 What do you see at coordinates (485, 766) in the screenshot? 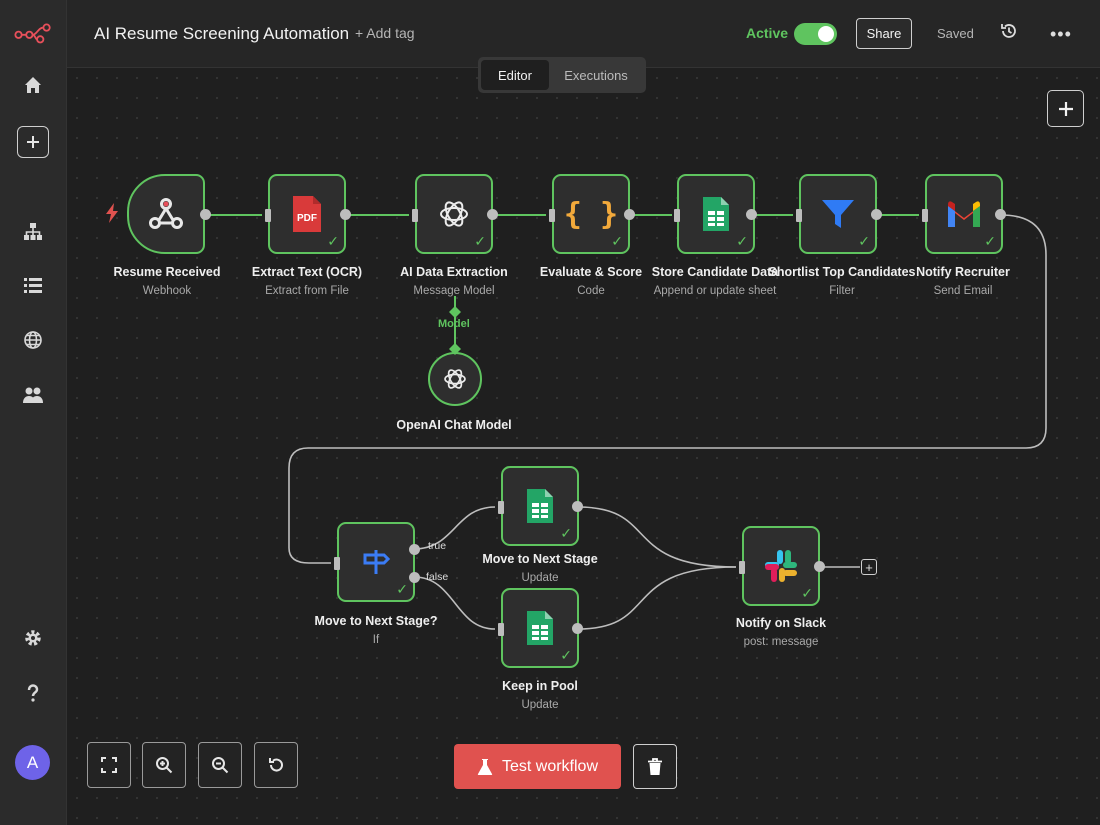
I see `flask-icon` at bounding box center [485, 766].